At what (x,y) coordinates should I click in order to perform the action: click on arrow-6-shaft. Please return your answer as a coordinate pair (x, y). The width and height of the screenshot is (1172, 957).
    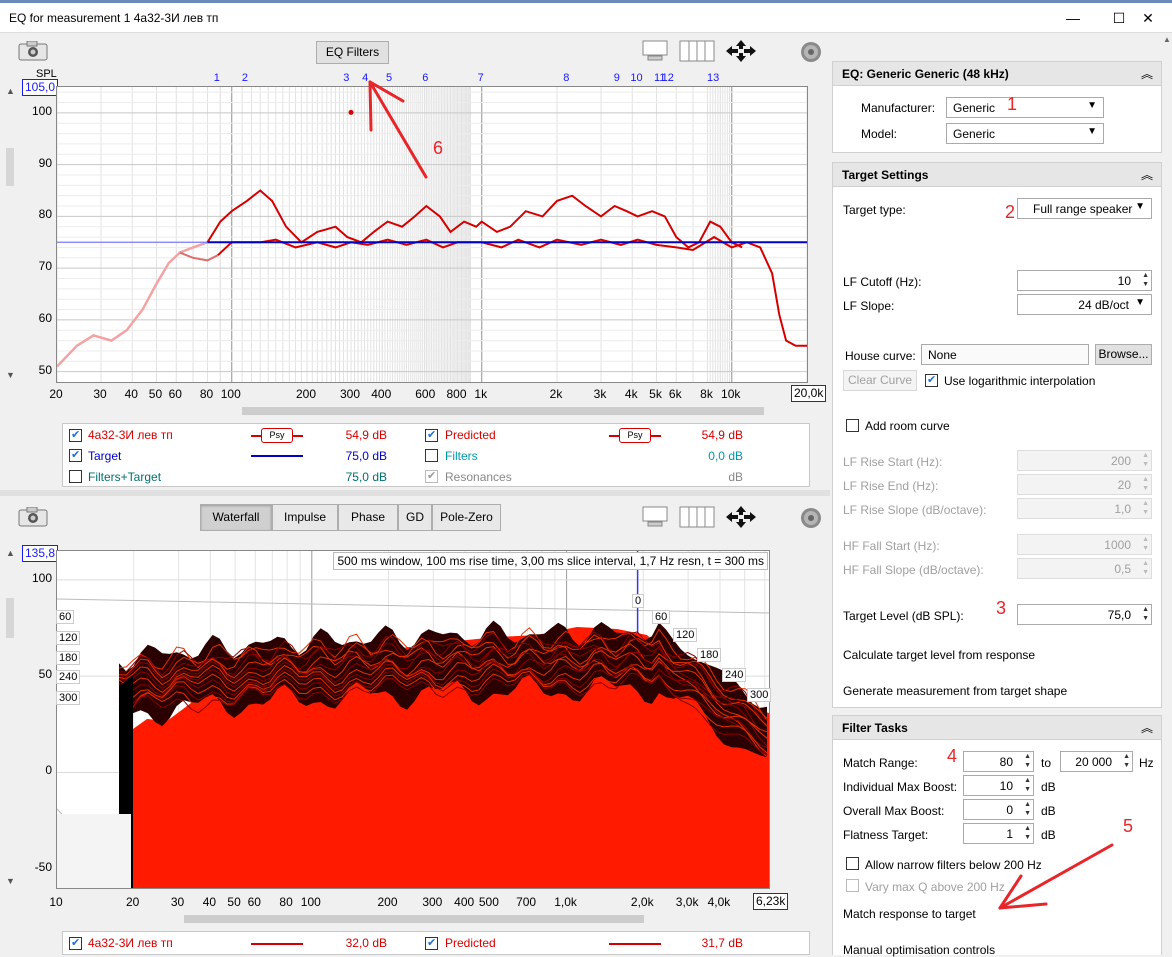
    Looking at the image, I should click on (398, 129).